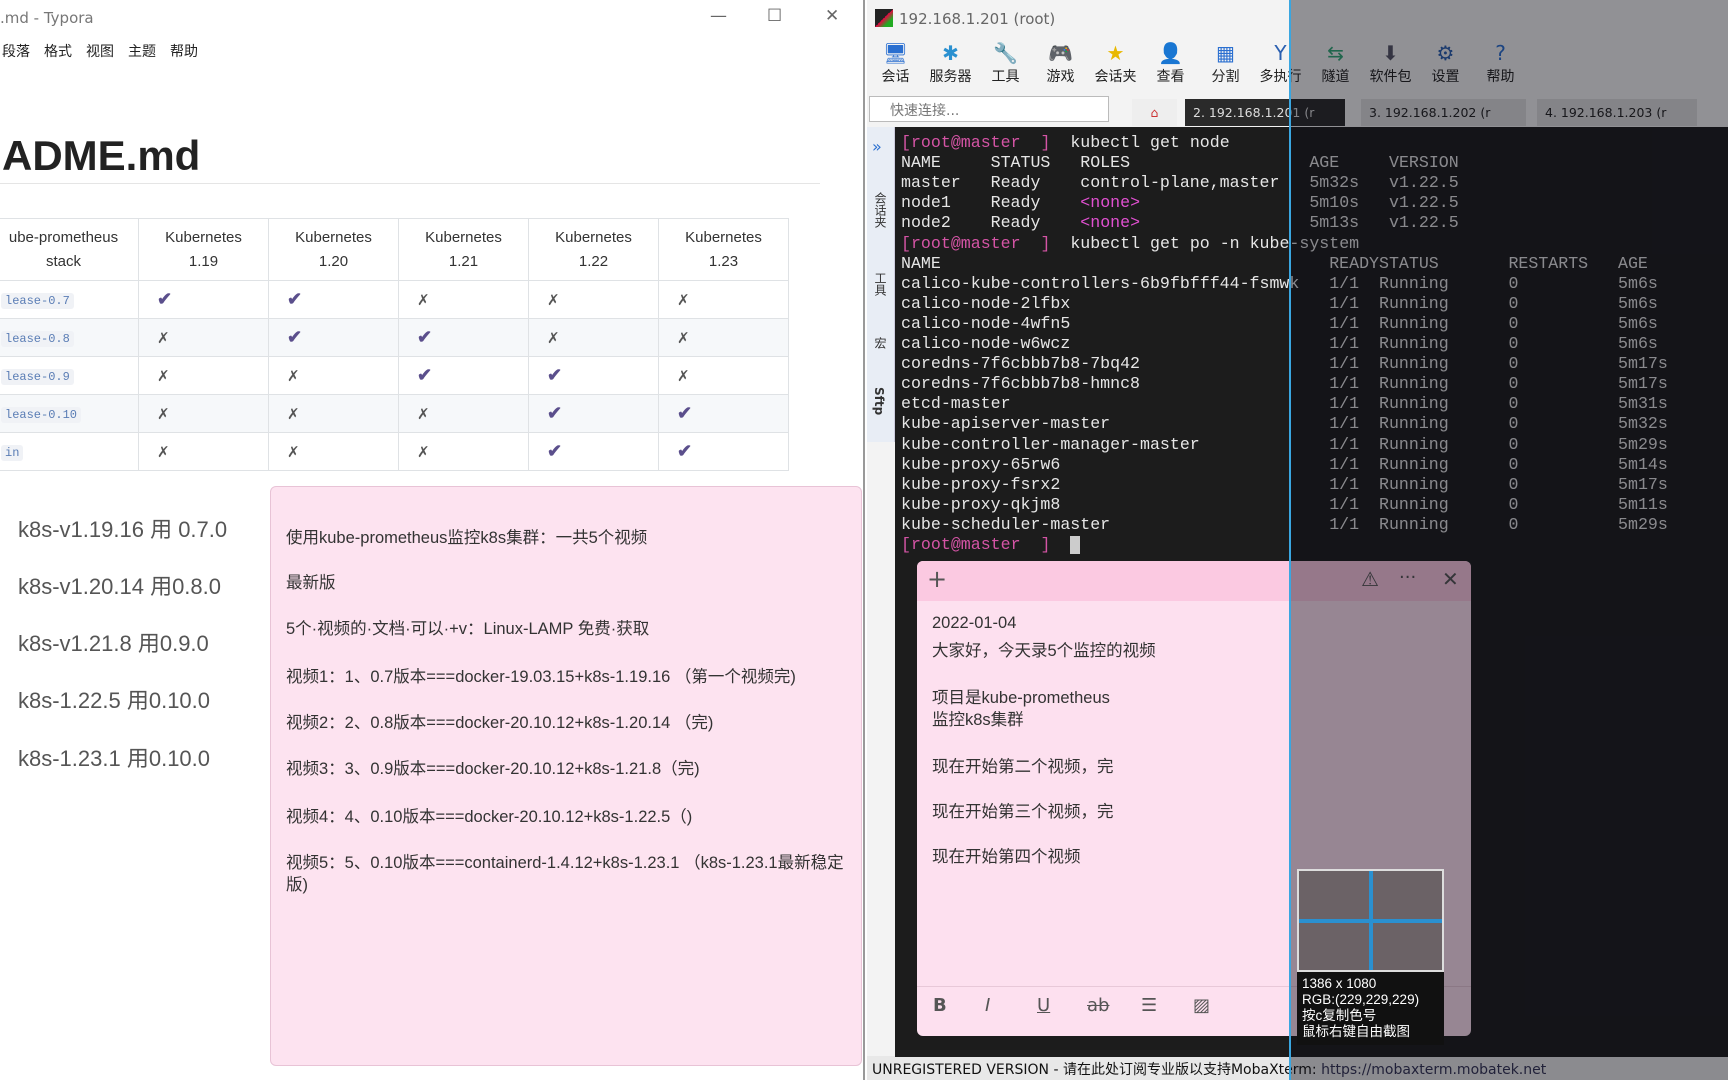  What do you see at coordinates (123, 529) in the screenshot?
I see `version-item: k8s-v1.19.16 用 0.7.0` at bounding box center [123, 529].